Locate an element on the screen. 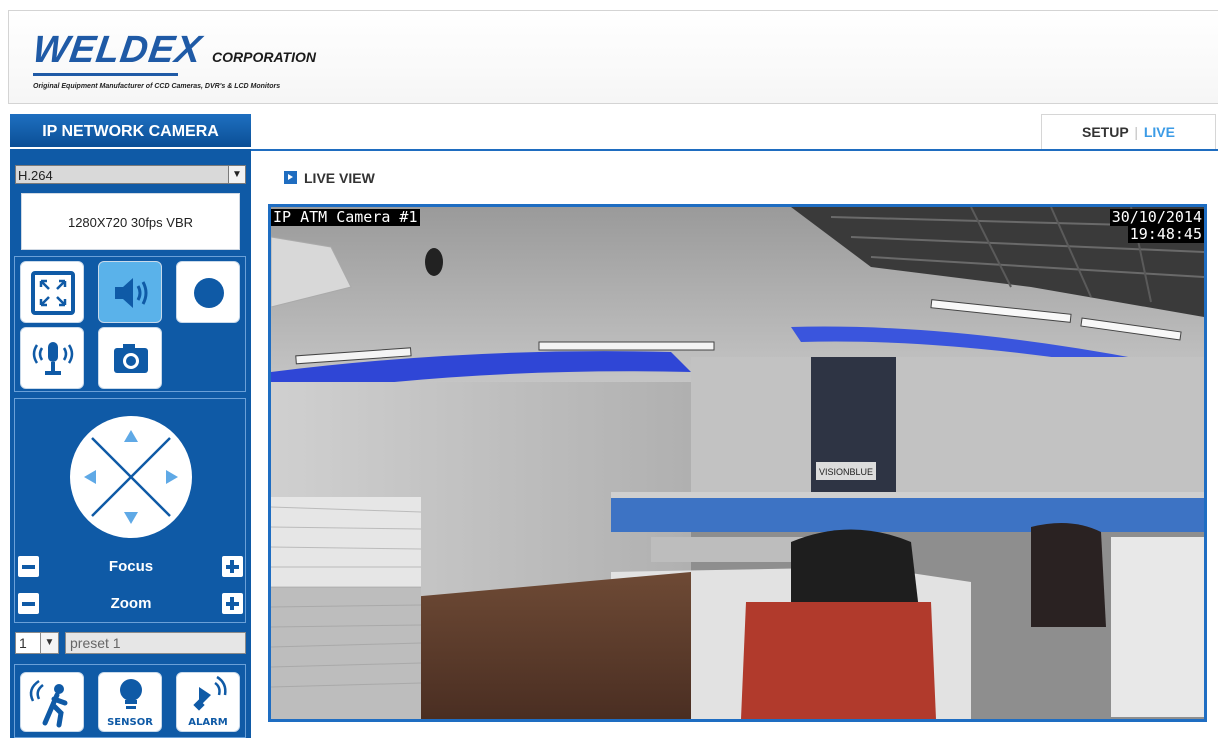  scene-sign-text: VISIONBLUE is located at coordinates (846, 472).